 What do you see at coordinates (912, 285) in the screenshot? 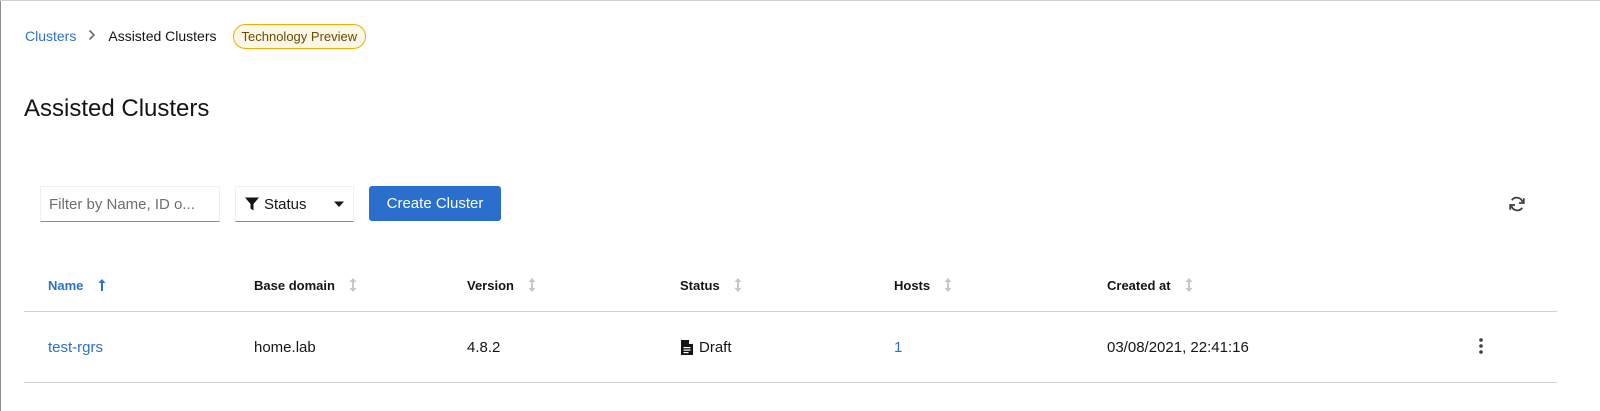
I see `column-header-label: Hosts` at bounding box center [912, 285].